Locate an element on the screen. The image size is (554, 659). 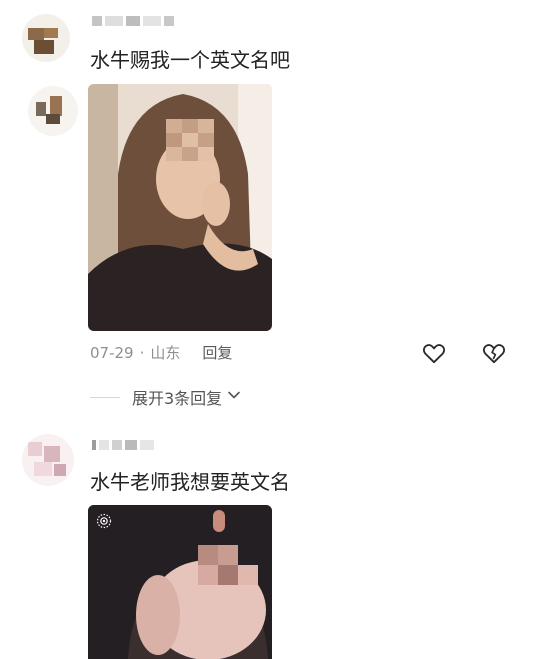
heart-icon is located at coordinates (434, 353).